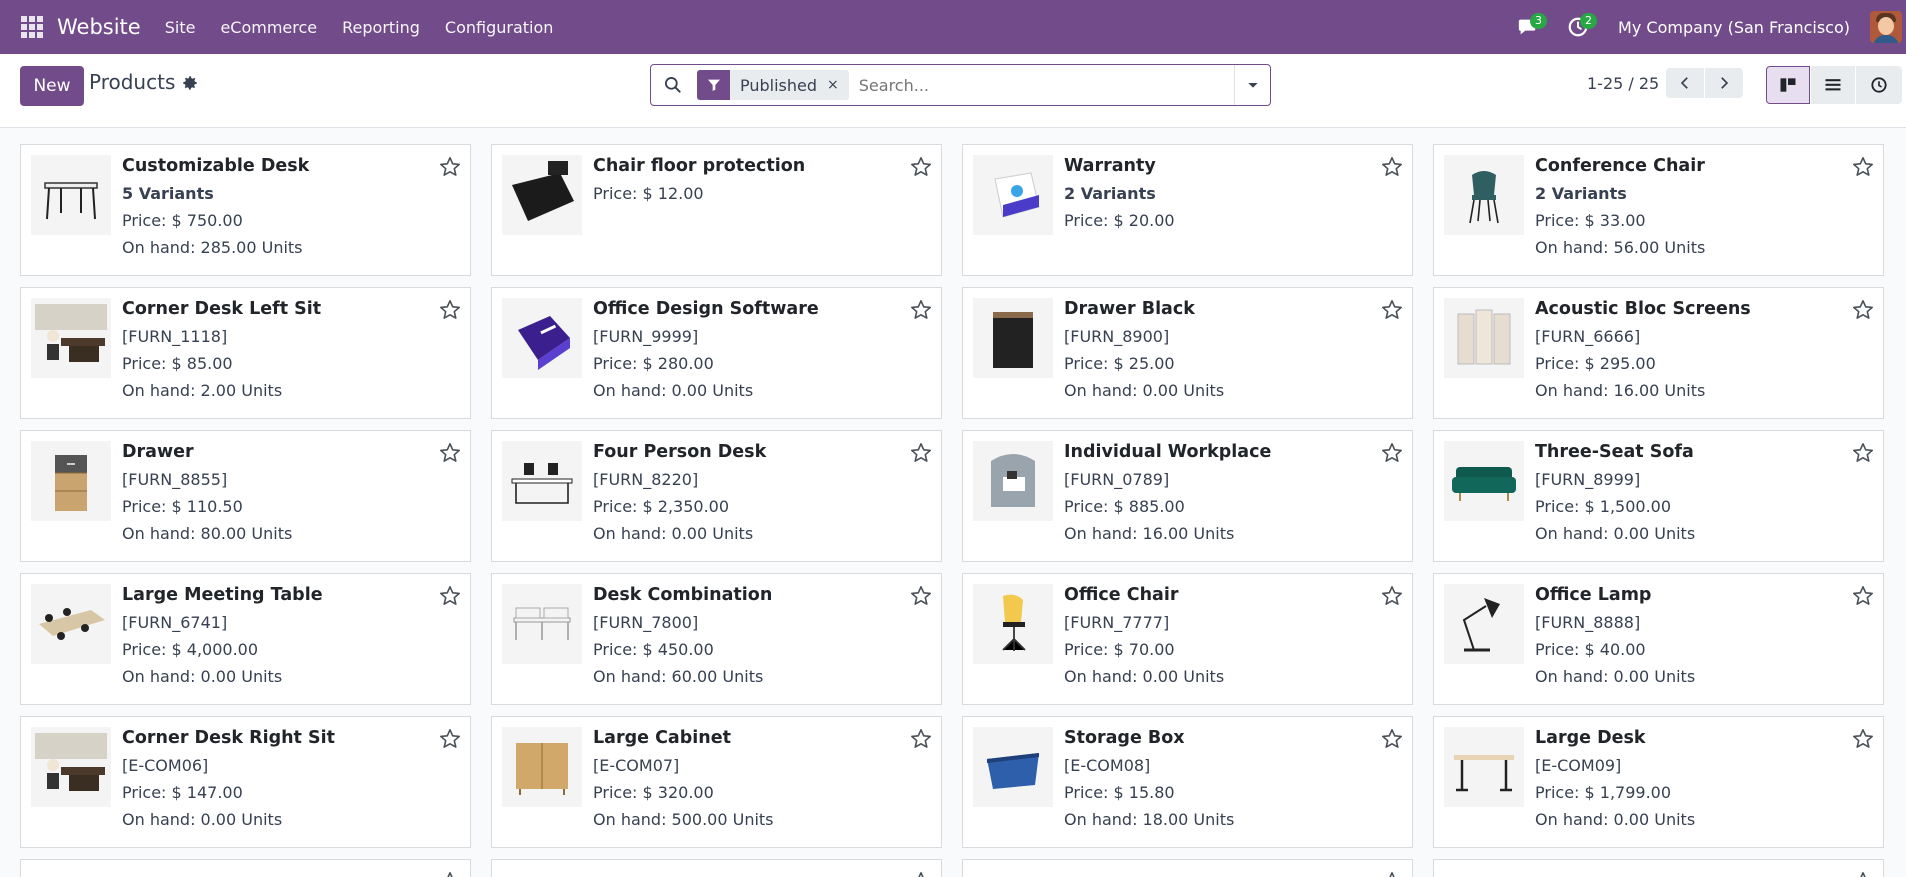 This screenshot has width=1906, height=877. Describe the element at coordinates (1110, 193) in the screenshot. I see `product-variants: 2 Variants` at that location.